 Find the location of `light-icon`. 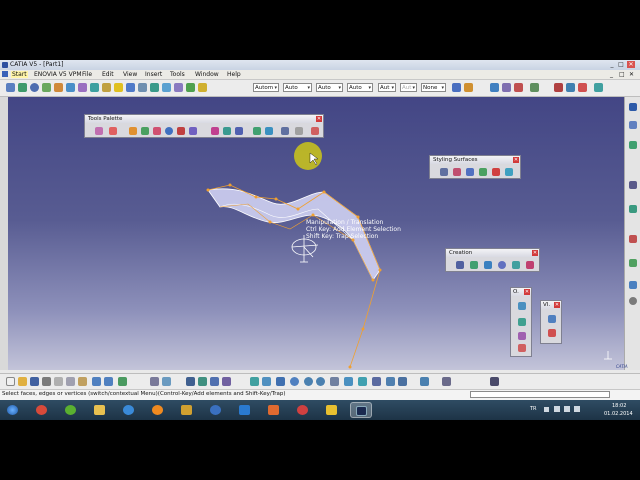

light-icon is located at coordinates (582, 87).